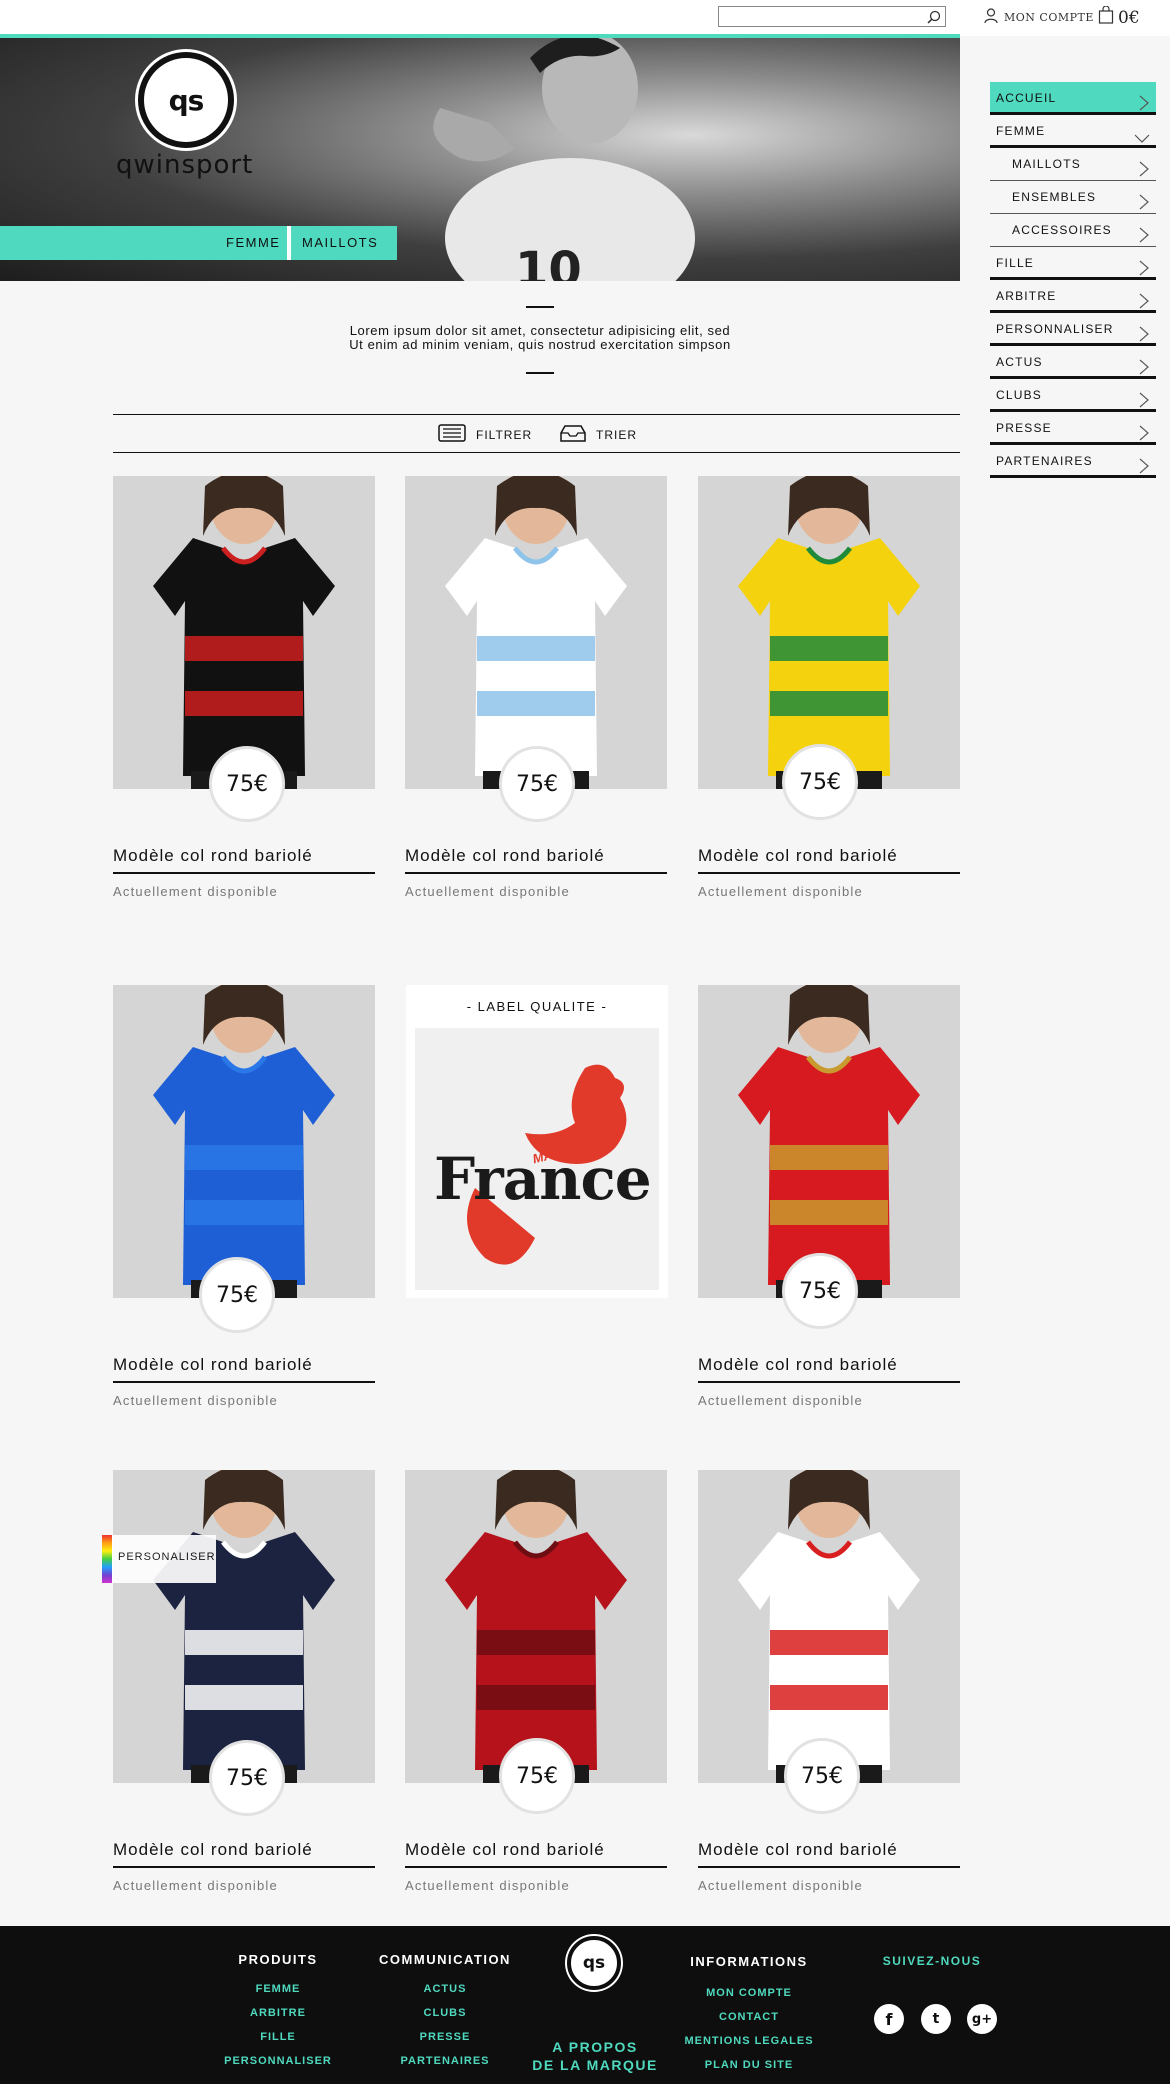 Image resolution: width=1170 pixels, height=2084 pixels. I want to click on intro-dash-top, so click(540, 307).